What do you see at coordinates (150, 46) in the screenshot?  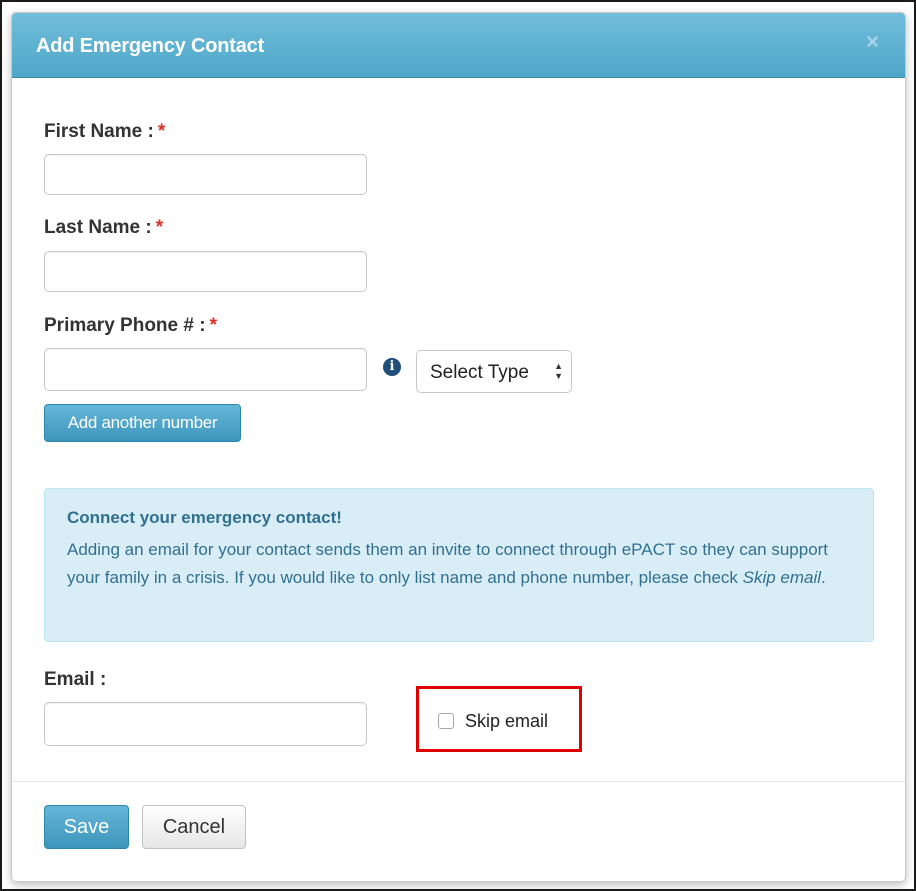 I see `modal-title: Add Emergency Contact` at bounding box center [150, 46].